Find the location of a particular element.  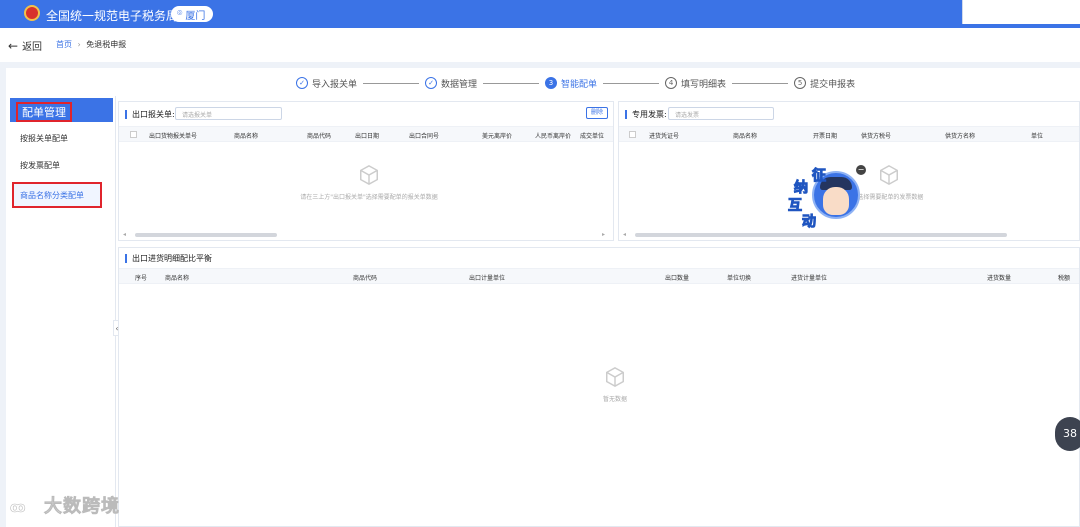

step-5: 5 提交申报表 is located at coordinates (824, 83).